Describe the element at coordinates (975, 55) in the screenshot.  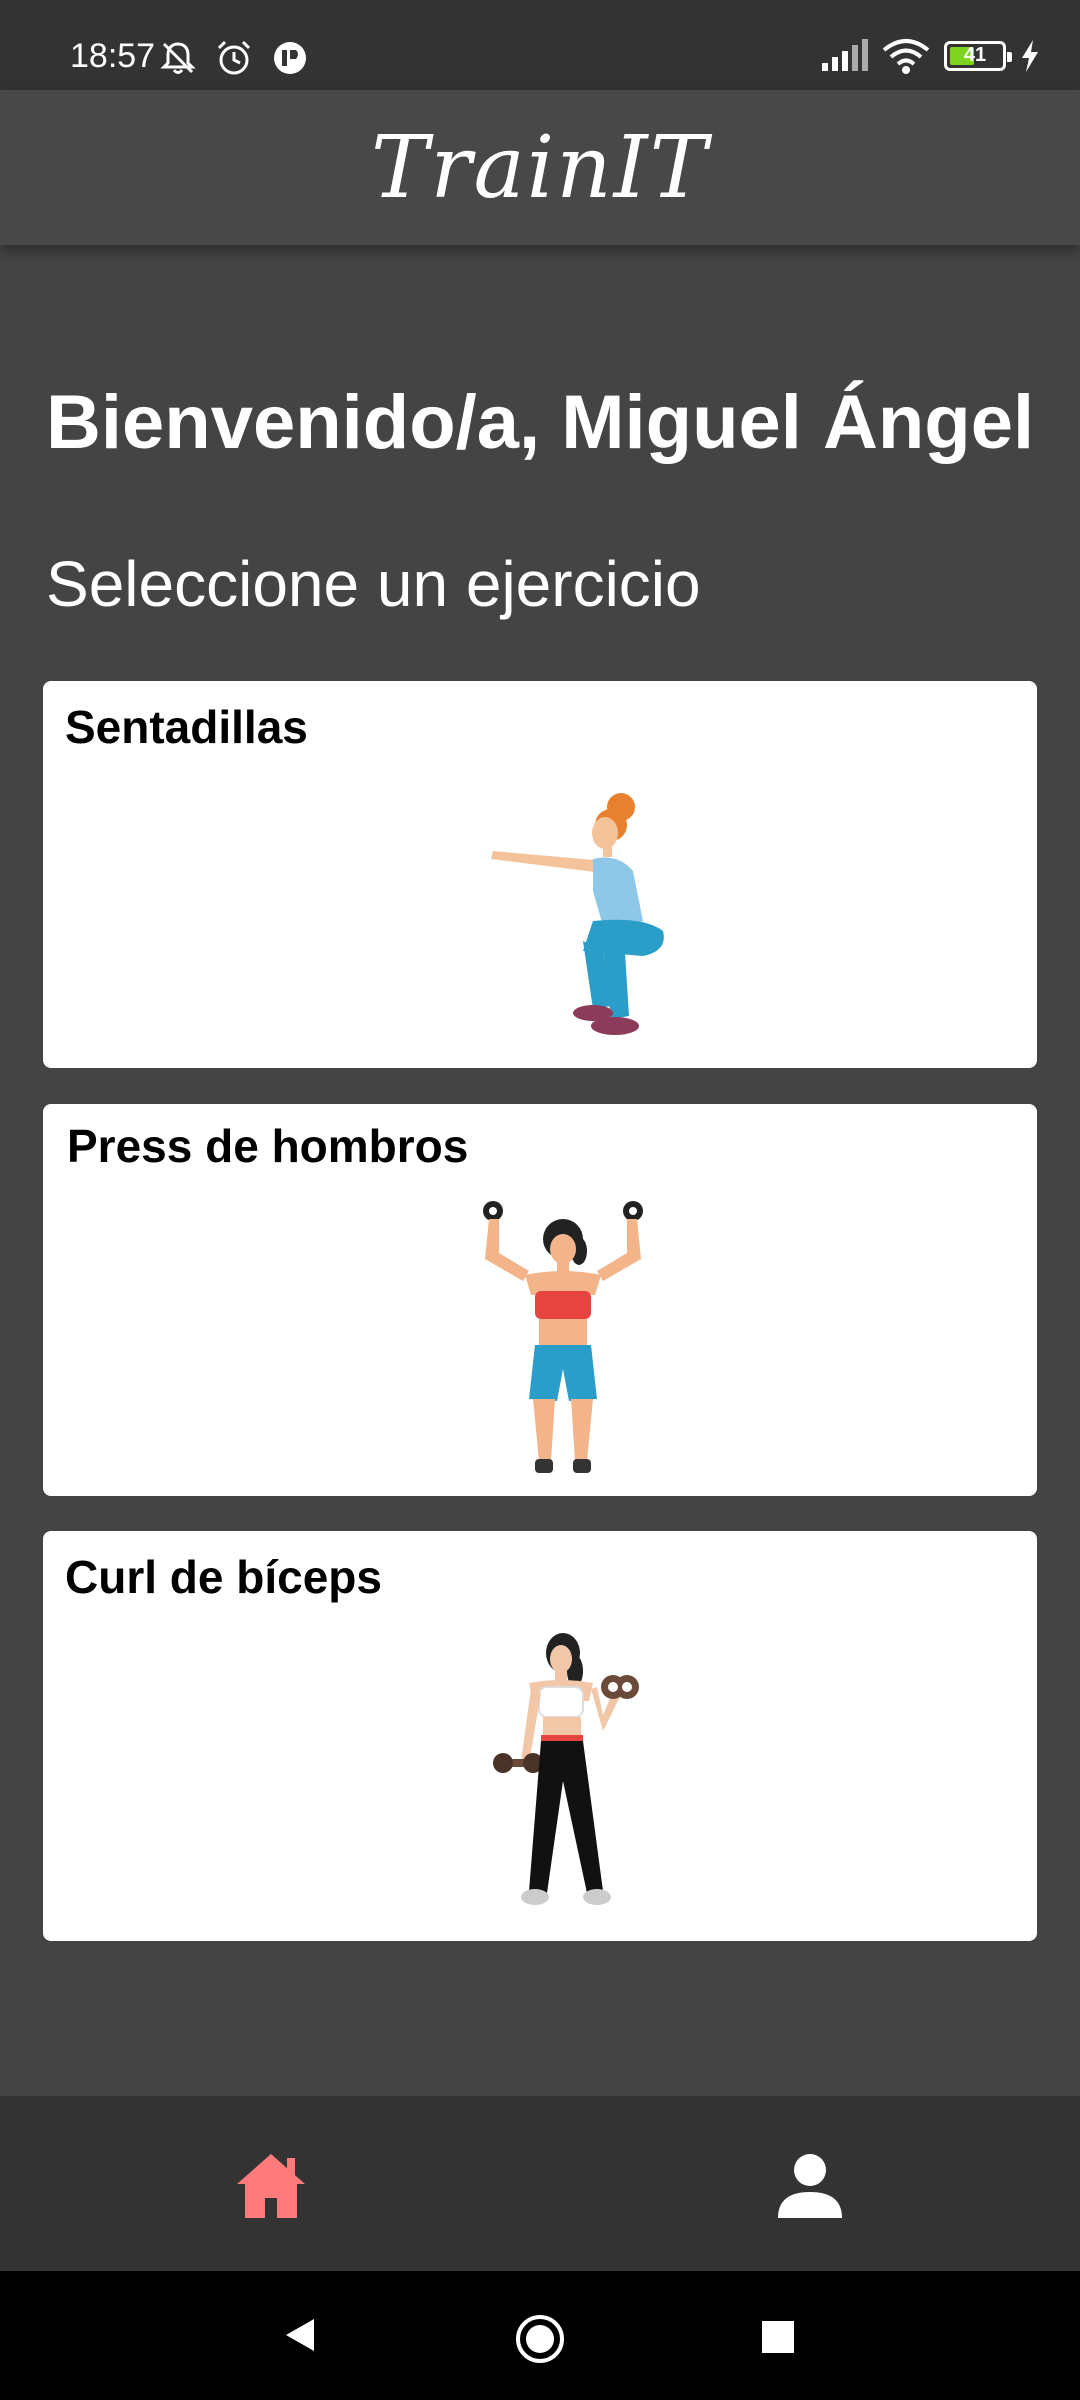
I see `battery-level: 41` at that location.